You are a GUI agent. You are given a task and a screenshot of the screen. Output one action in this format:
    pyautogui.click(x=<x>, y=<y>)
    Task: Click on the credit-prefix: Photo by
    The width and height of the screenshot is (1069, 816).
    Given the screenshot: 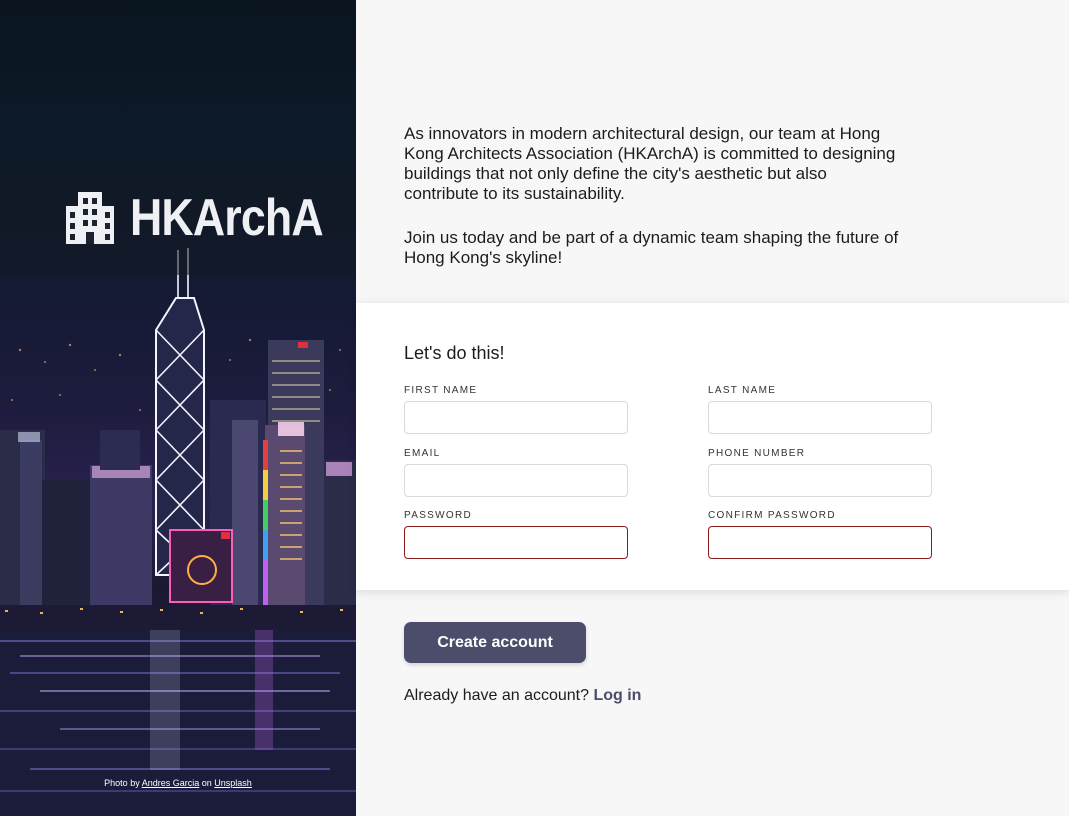 What is the action you would take?
    pyautogui.click(x=122, y=783)
    